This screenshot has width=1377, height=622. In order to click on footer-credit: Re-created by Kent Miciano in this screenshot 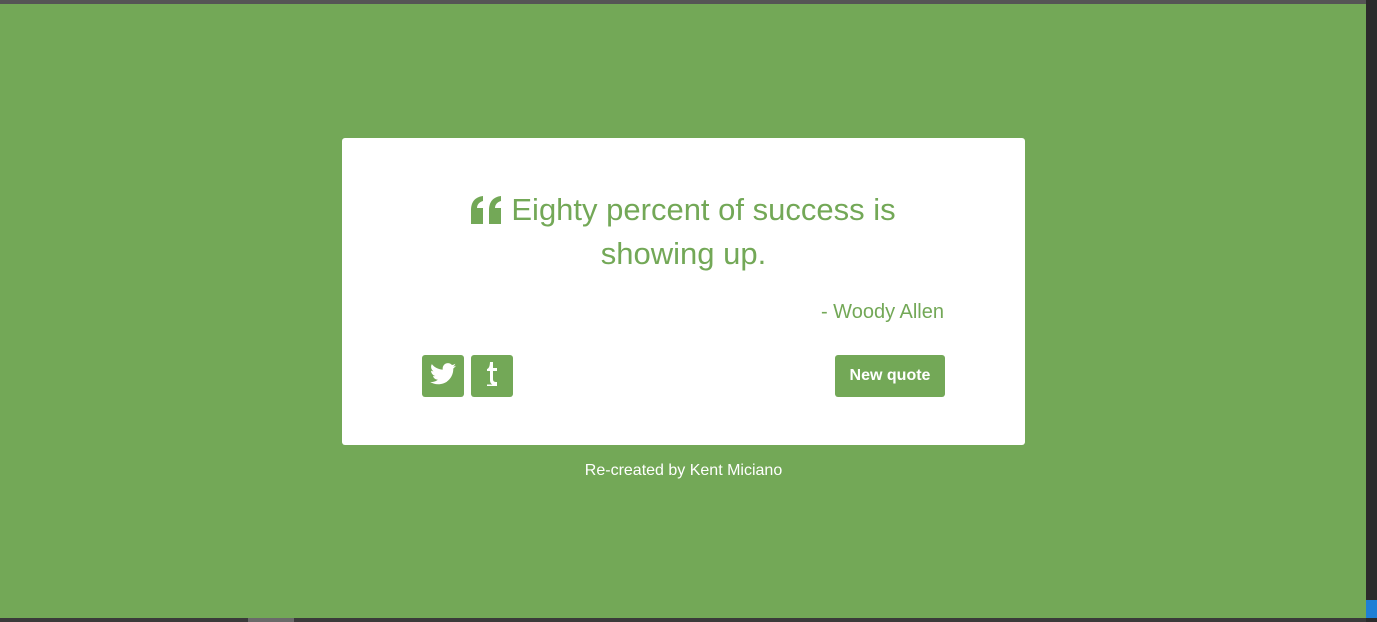, I will do `click(683, 470)`.